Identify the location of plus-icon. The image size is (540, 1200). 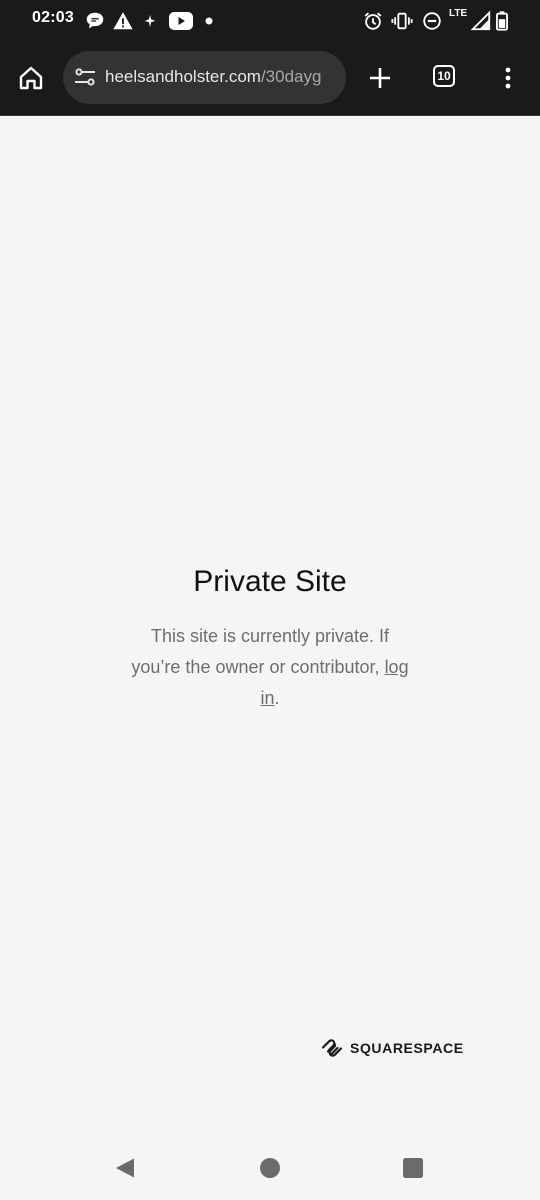
(380, 78).